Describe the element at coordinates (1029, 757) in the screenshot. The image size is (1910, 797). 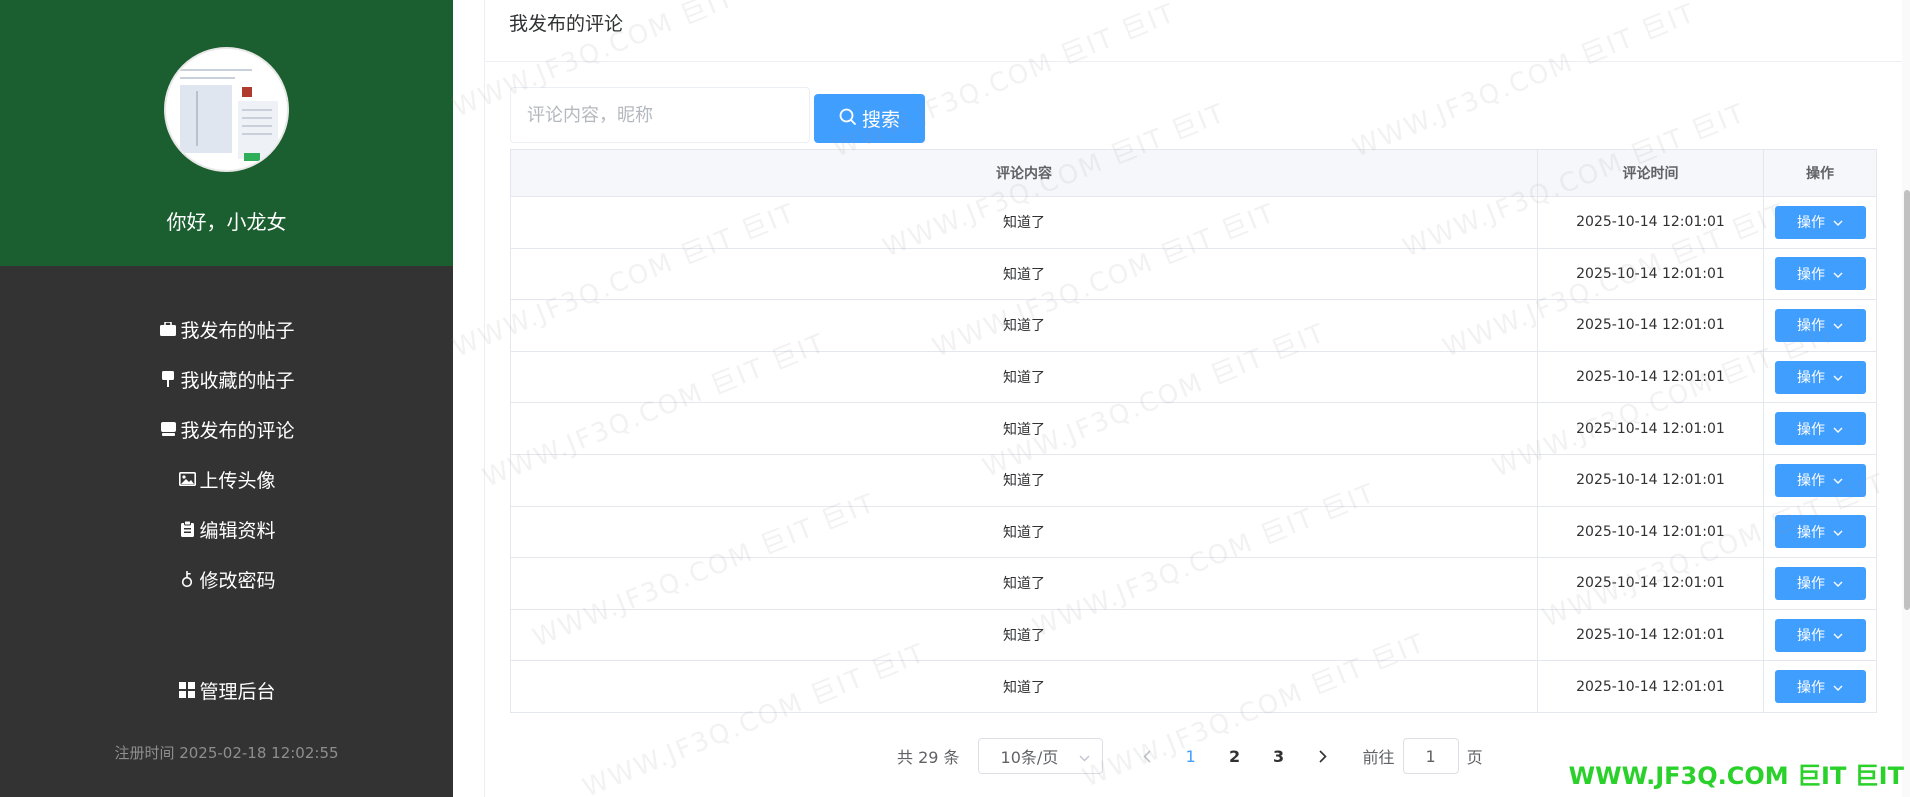
I see `page-size-value: 10条/页` at that location.